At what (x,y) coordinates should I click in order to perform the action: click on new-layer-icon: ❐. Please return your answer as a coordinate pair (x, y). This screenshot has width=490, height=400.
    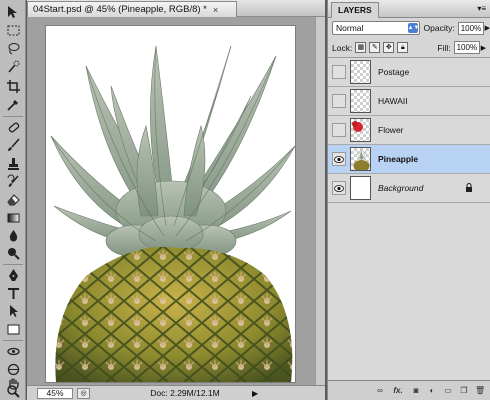
    Looking at the image, I should click on (464, 391).